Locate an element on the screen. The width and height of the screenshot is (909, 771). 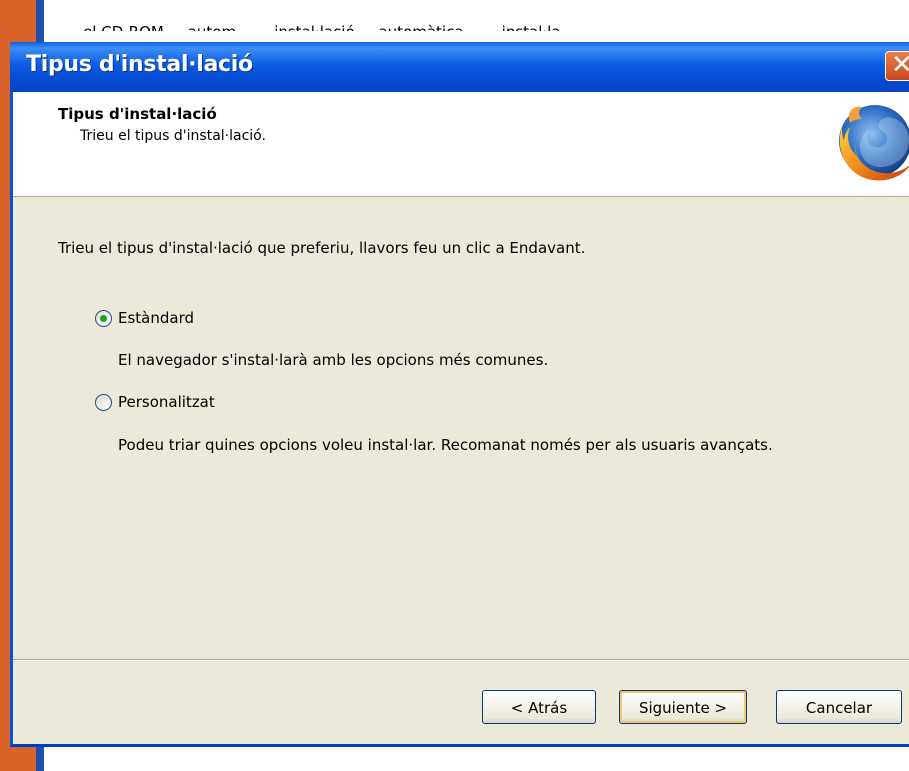
header-title: Tipus d'instal·lació is located at coordinates (137, 114).